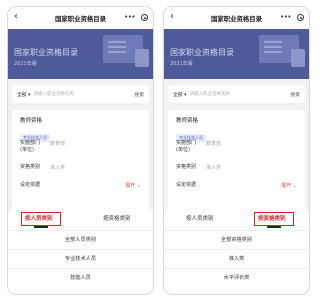 This screenshot has width=320, height=300. I want to click on option-item: 专业技术人员, so click(80, 258).